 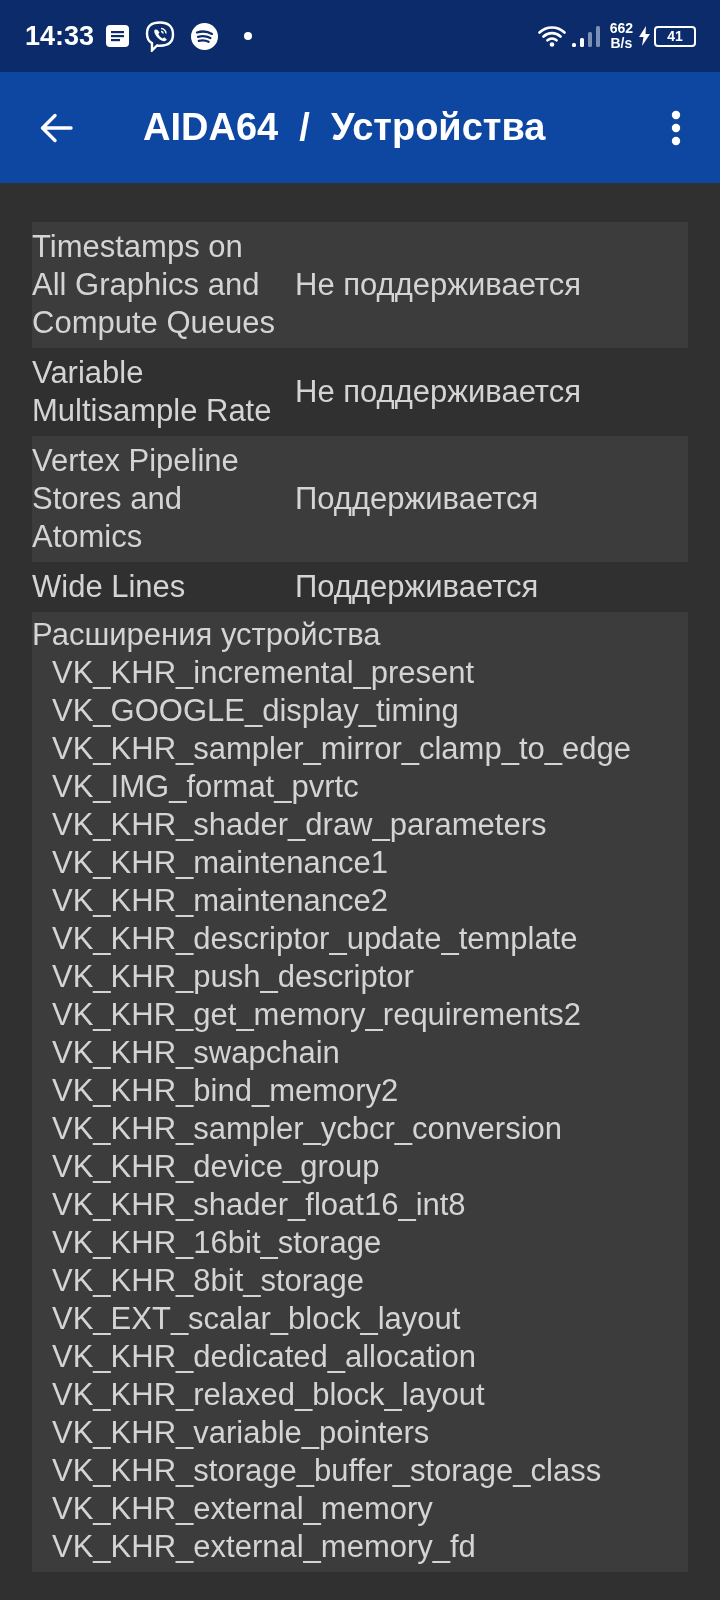 I want to click on phone-bubble-icon, so click(x=160, y=36).